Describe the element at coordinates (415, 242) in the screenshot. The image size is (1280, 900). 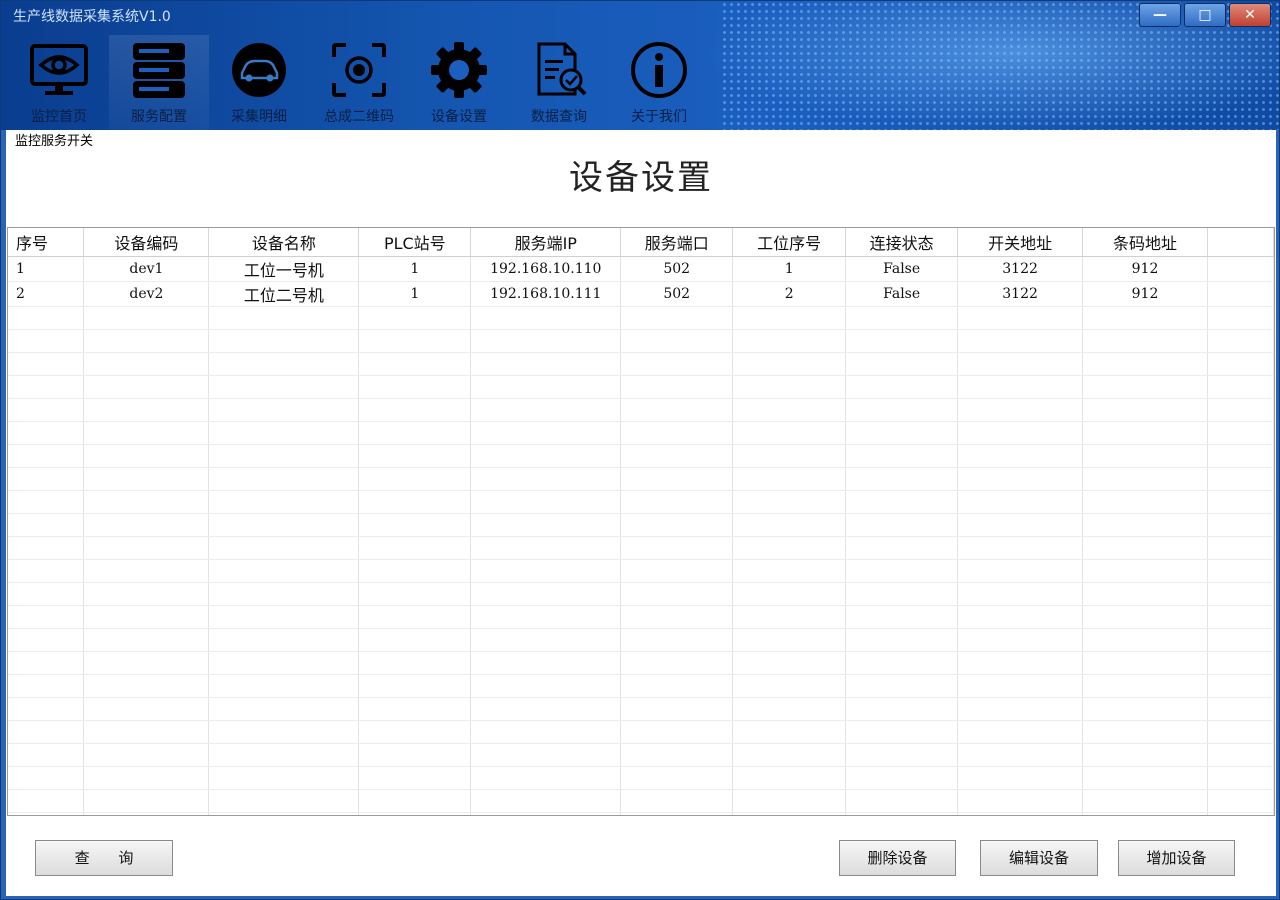
I see `column-header: PLC站号` at that location.